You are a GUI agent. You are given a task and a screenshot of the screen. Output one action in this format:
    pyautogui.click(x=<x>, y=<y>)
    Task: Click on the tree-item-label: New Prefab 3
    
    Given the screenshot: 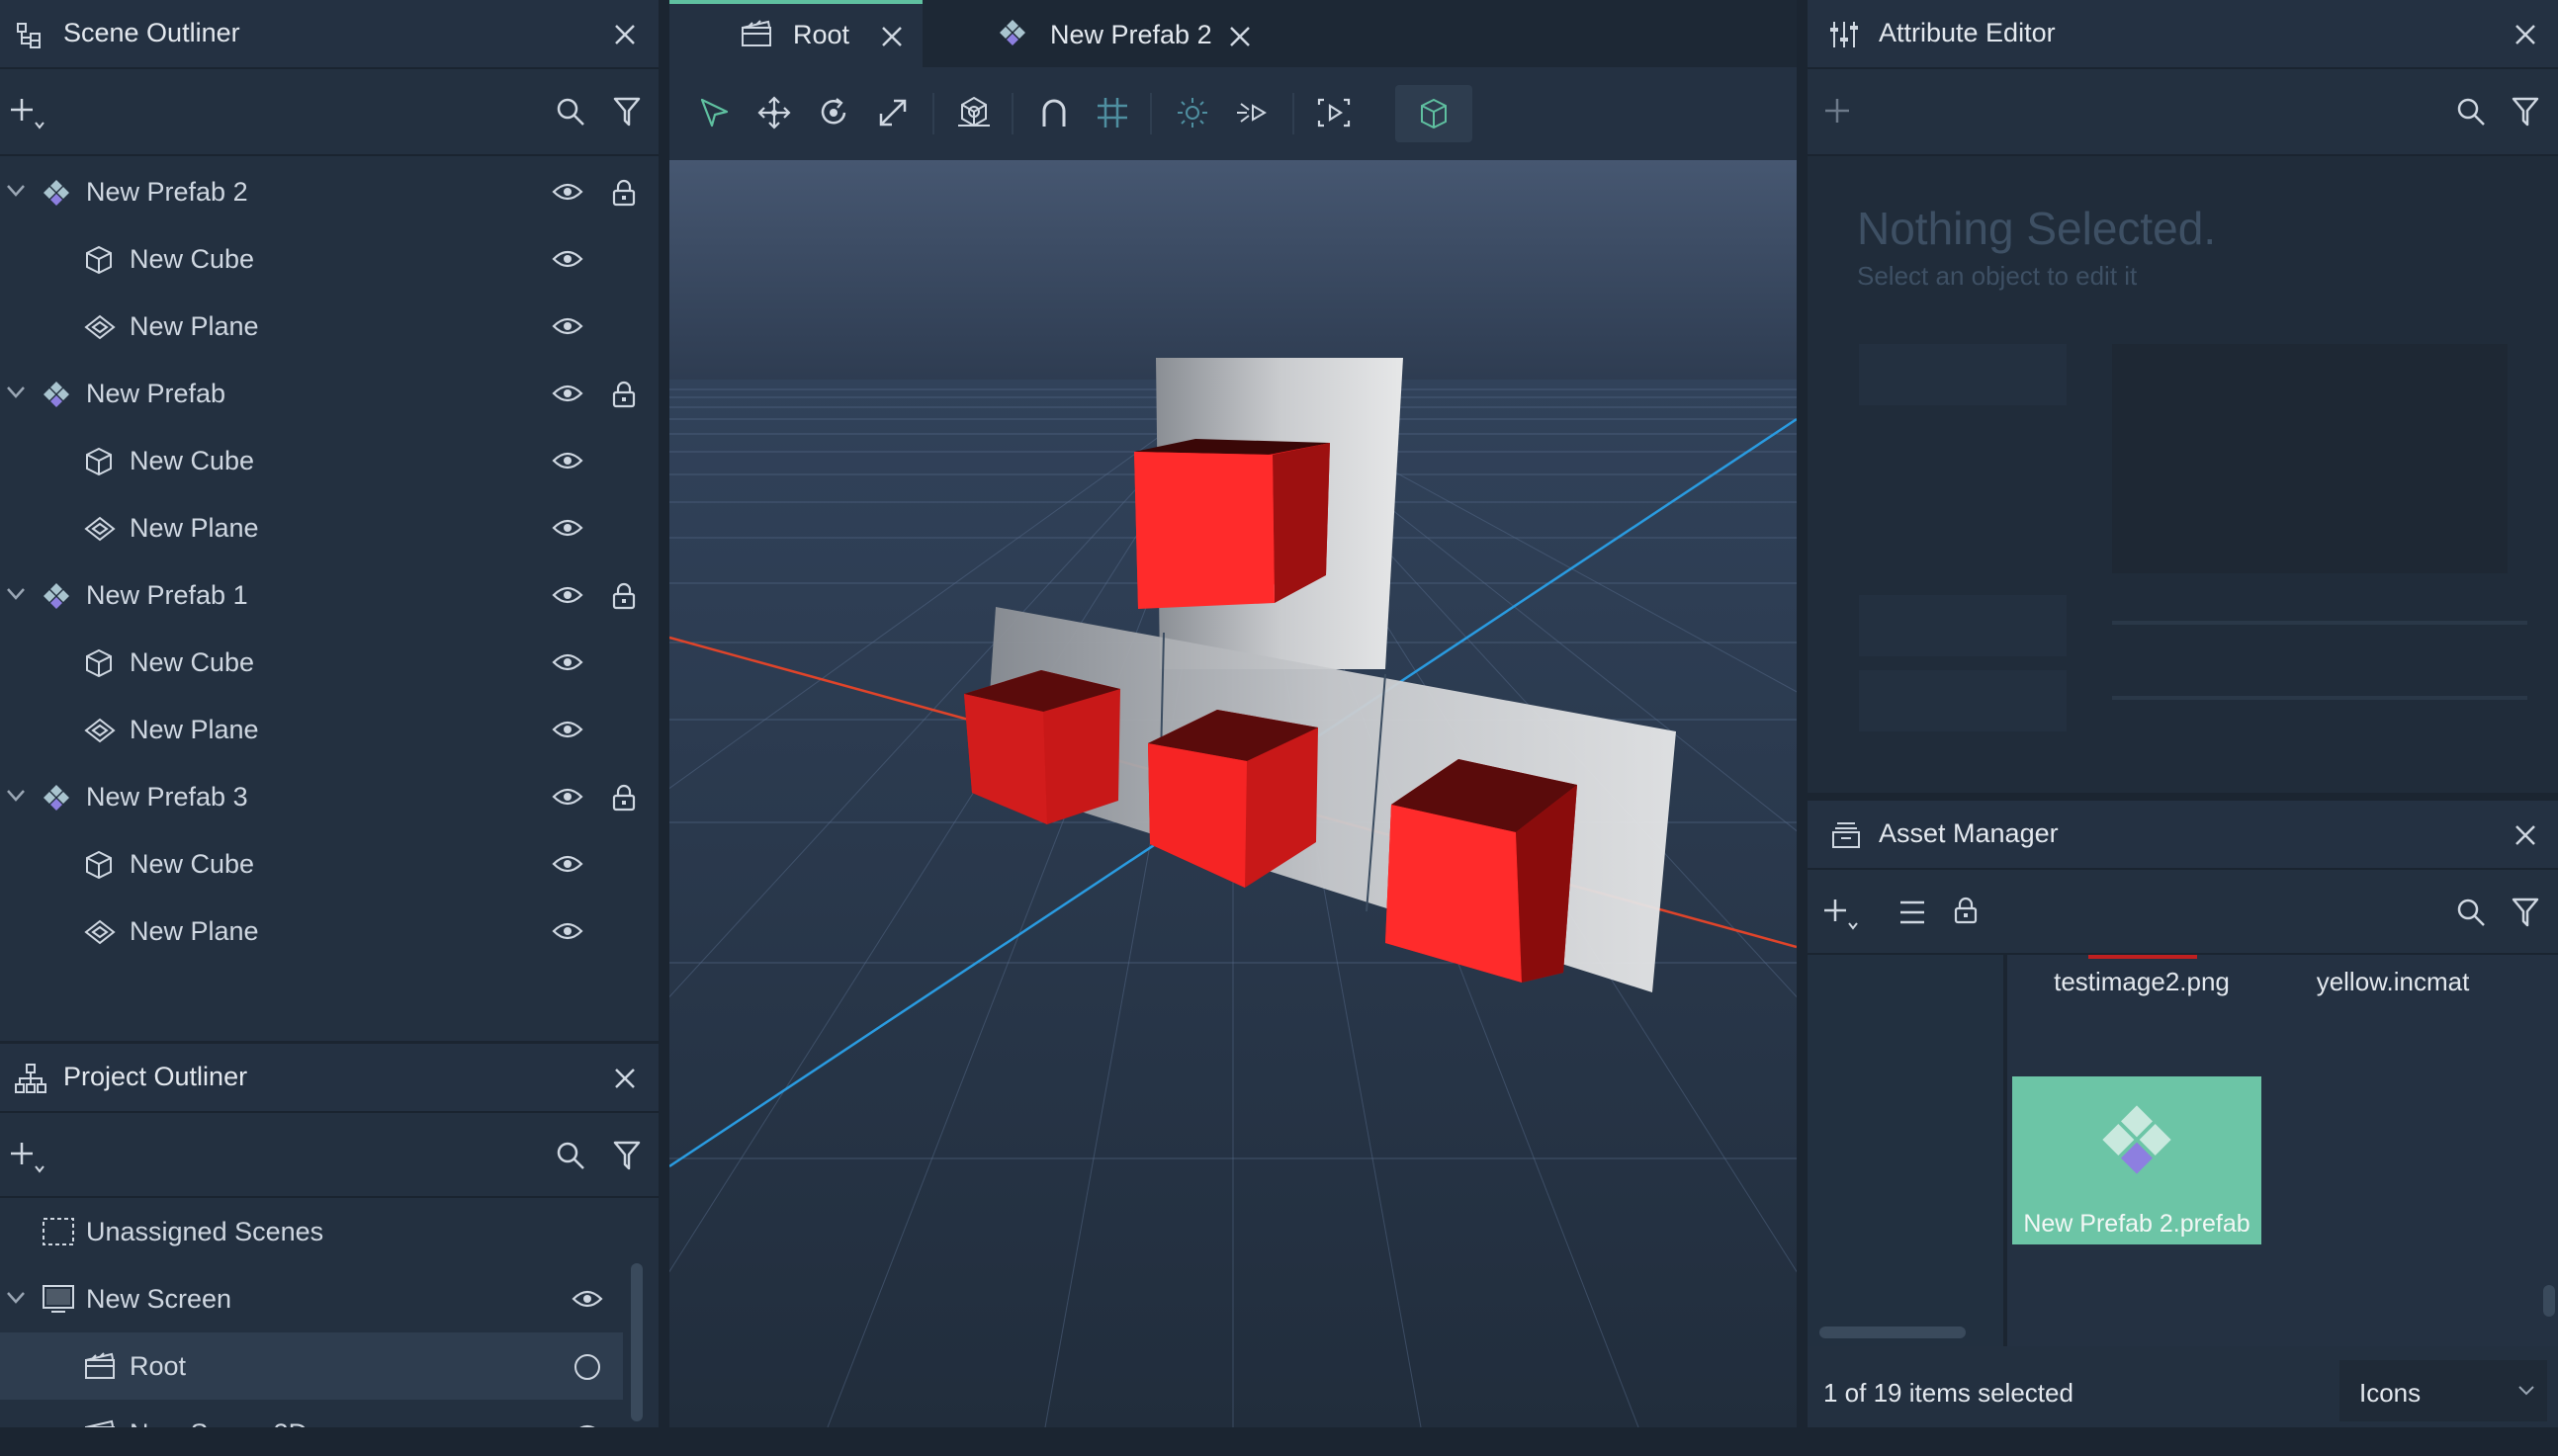 What is the action you would take?
    pyautogui.click(x=167, y=797)
    